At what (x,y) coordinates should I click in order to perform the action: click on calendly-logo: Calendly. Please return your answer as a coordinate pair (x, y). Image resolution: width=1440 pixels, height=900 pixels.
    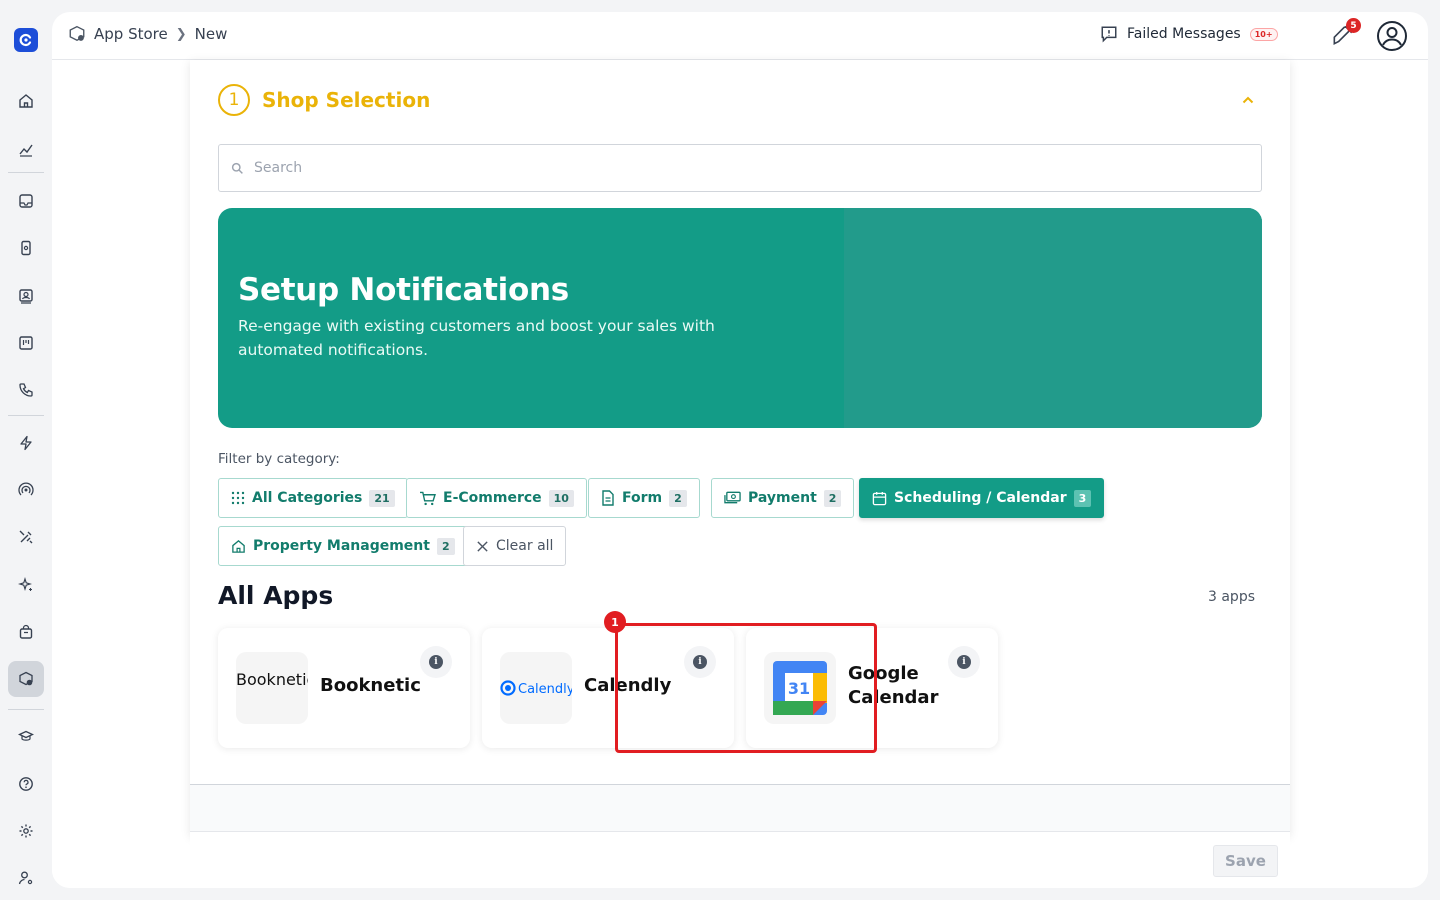
    Looking at the image, I should click on (536, 688).